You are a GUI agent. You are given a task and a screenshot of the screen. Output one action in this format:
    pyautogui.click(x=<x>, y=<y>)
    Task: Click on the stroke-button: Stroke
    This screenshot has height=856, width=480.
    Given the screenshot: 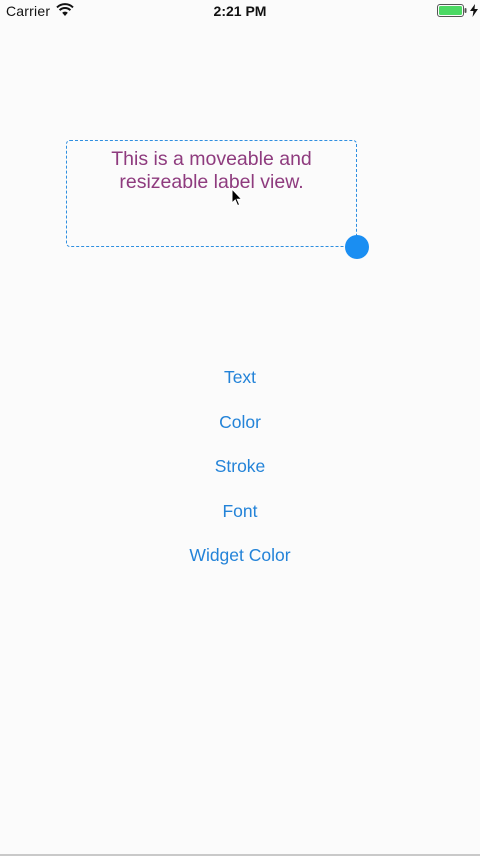 What is the action you would take?
    pyautogui.click(x=240, y=466)
    